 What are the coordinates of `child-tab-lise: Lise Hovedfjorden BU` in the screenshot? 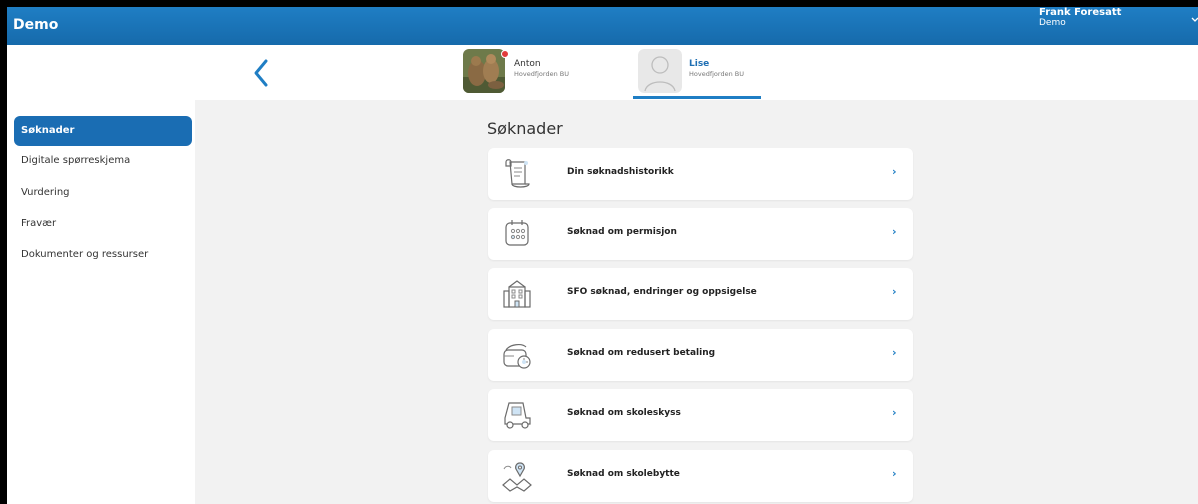 It's located at (697, 74).